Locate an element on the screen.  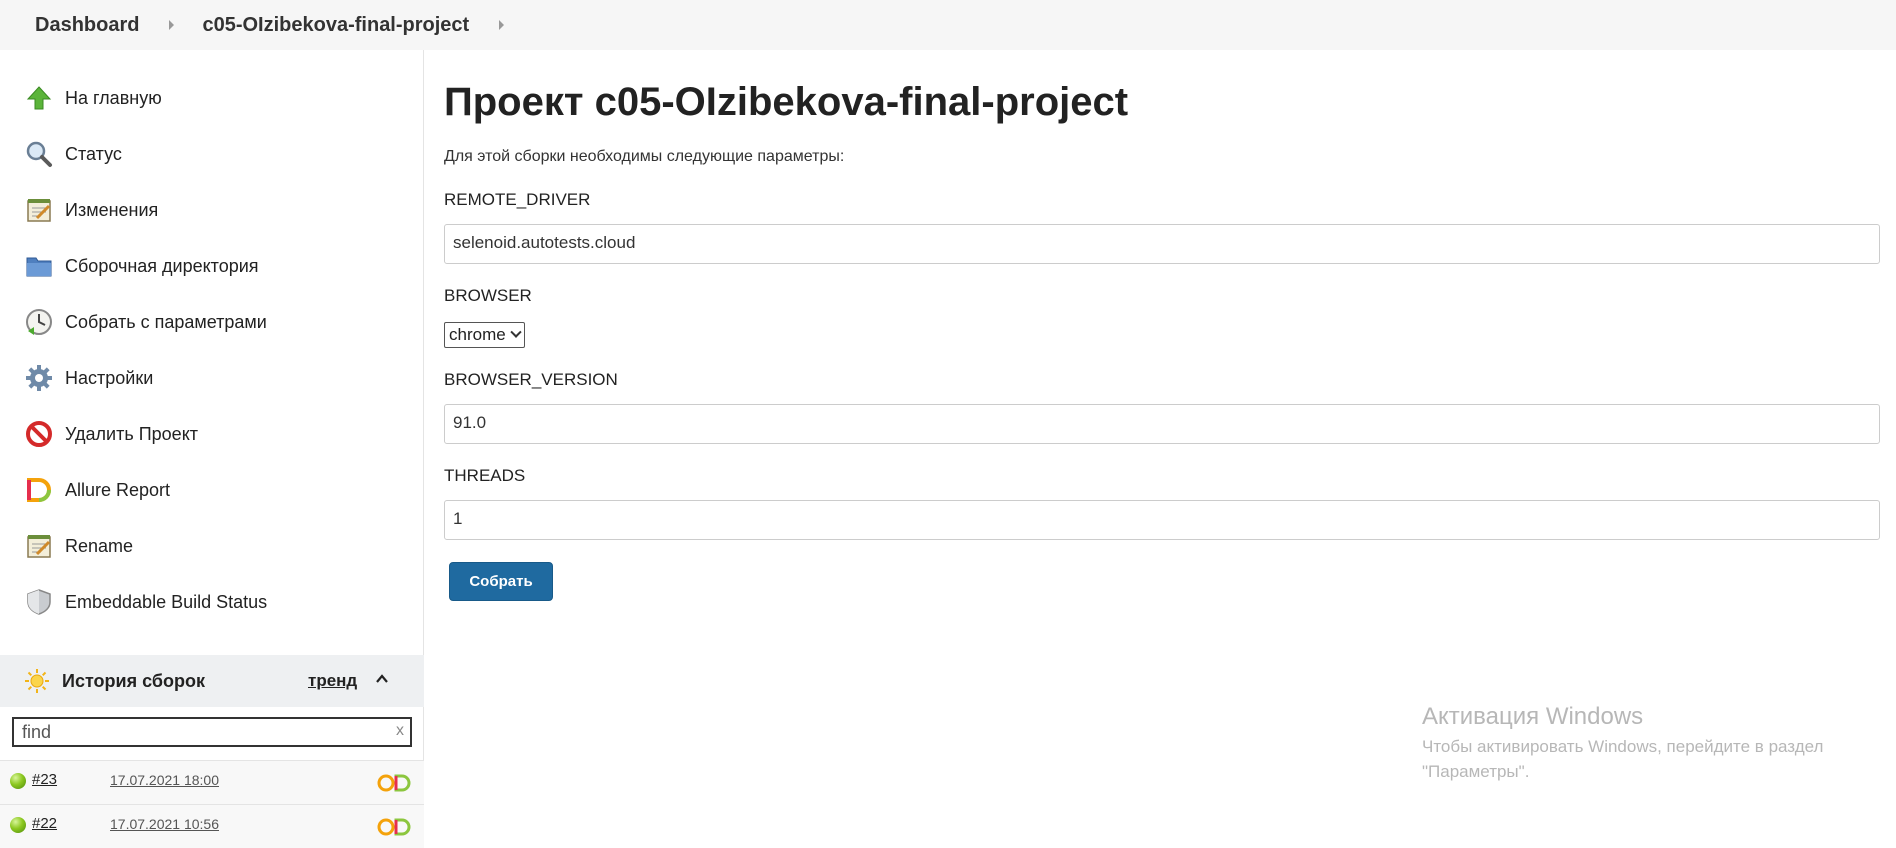
build-button: Собрать is located at coordinates (501, 581).